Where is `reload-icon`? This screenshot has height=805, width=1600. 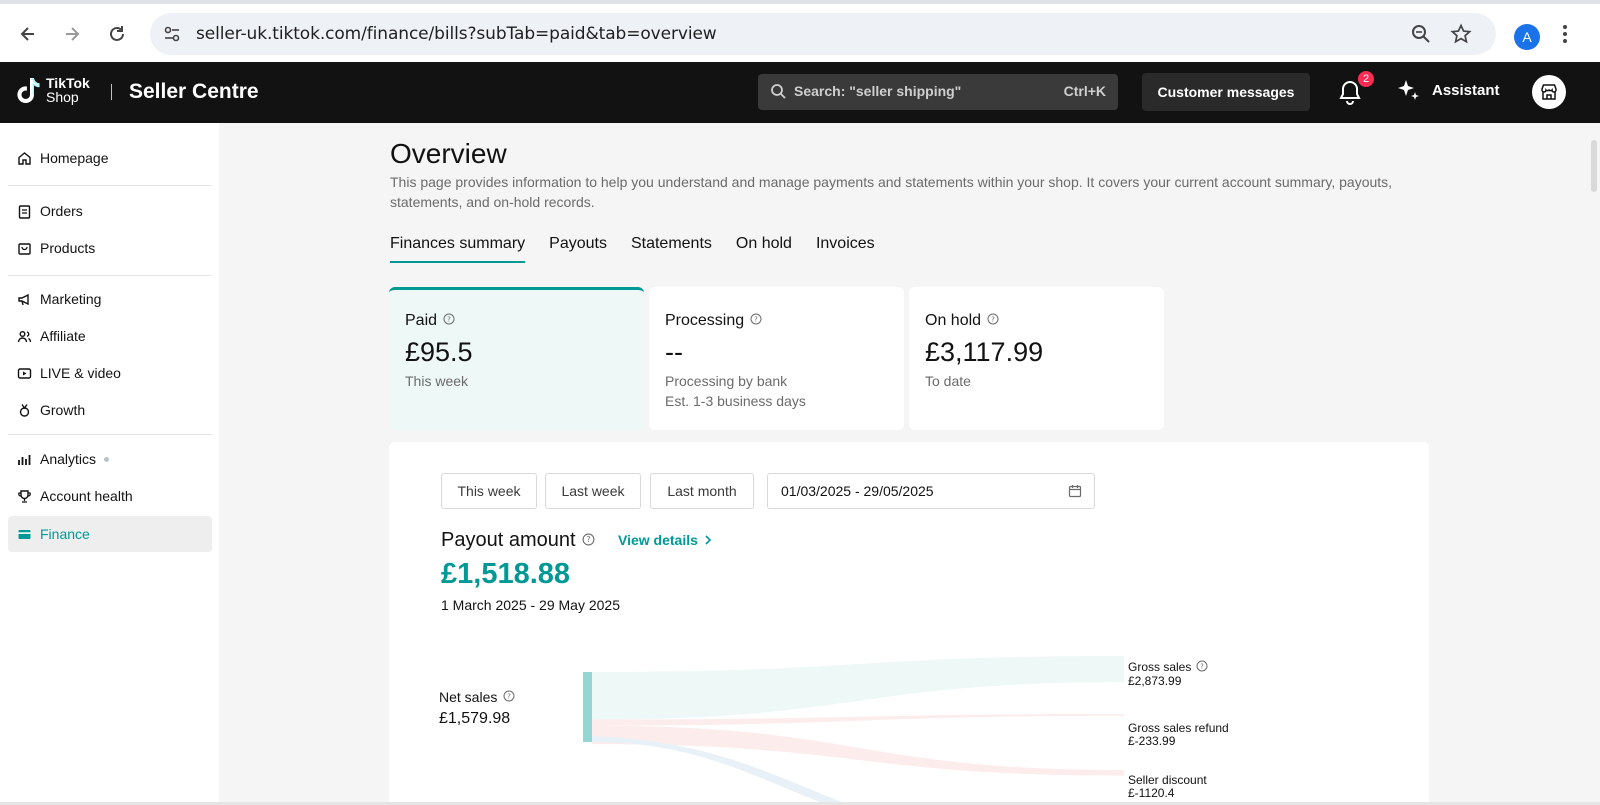 reload-icon is located at coordinates (117, 34).